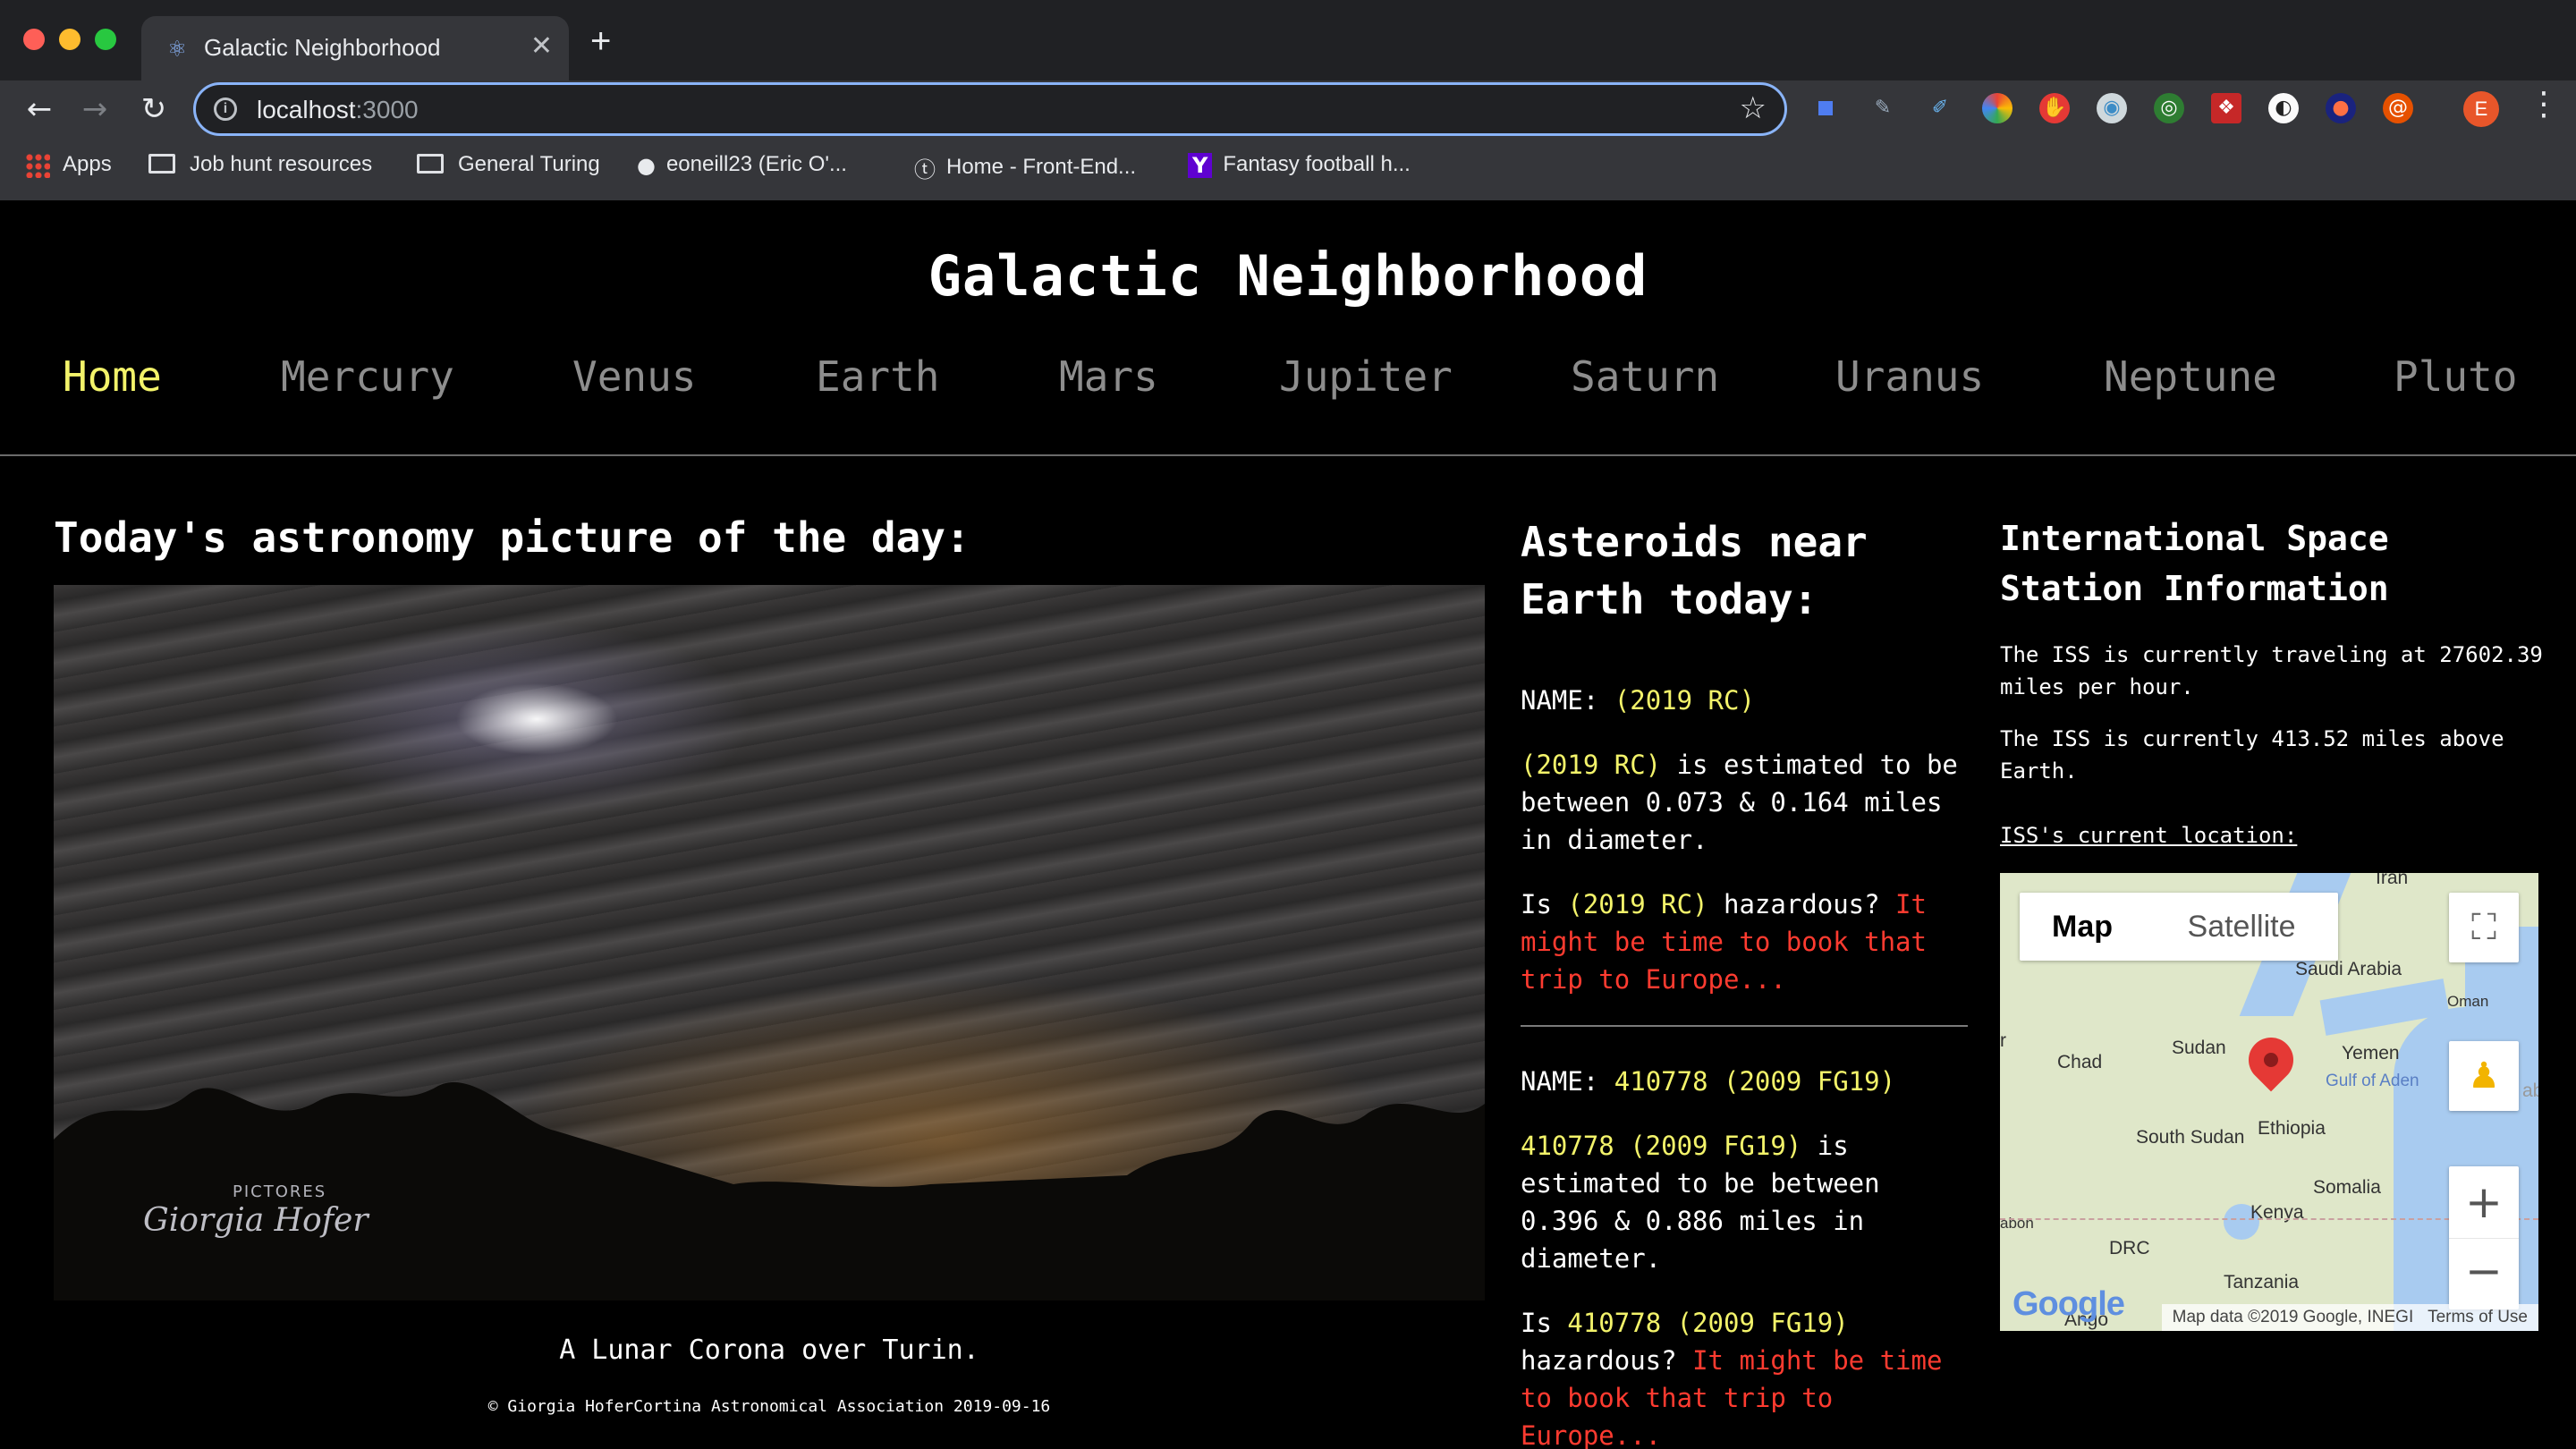 This screenshot has width=2576, height=1449. What do you see at coordinates (68, 165) in the screenshot?
I see `bookmark-apps: Apps` at bounding box center [68, 165].